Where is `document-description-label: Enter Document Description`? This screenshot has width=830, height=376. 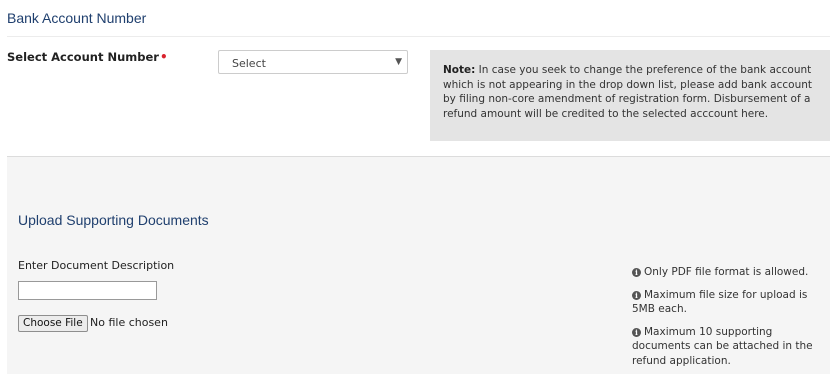 document-description-label: Enter Document Description is located at coordinates (96, 265).